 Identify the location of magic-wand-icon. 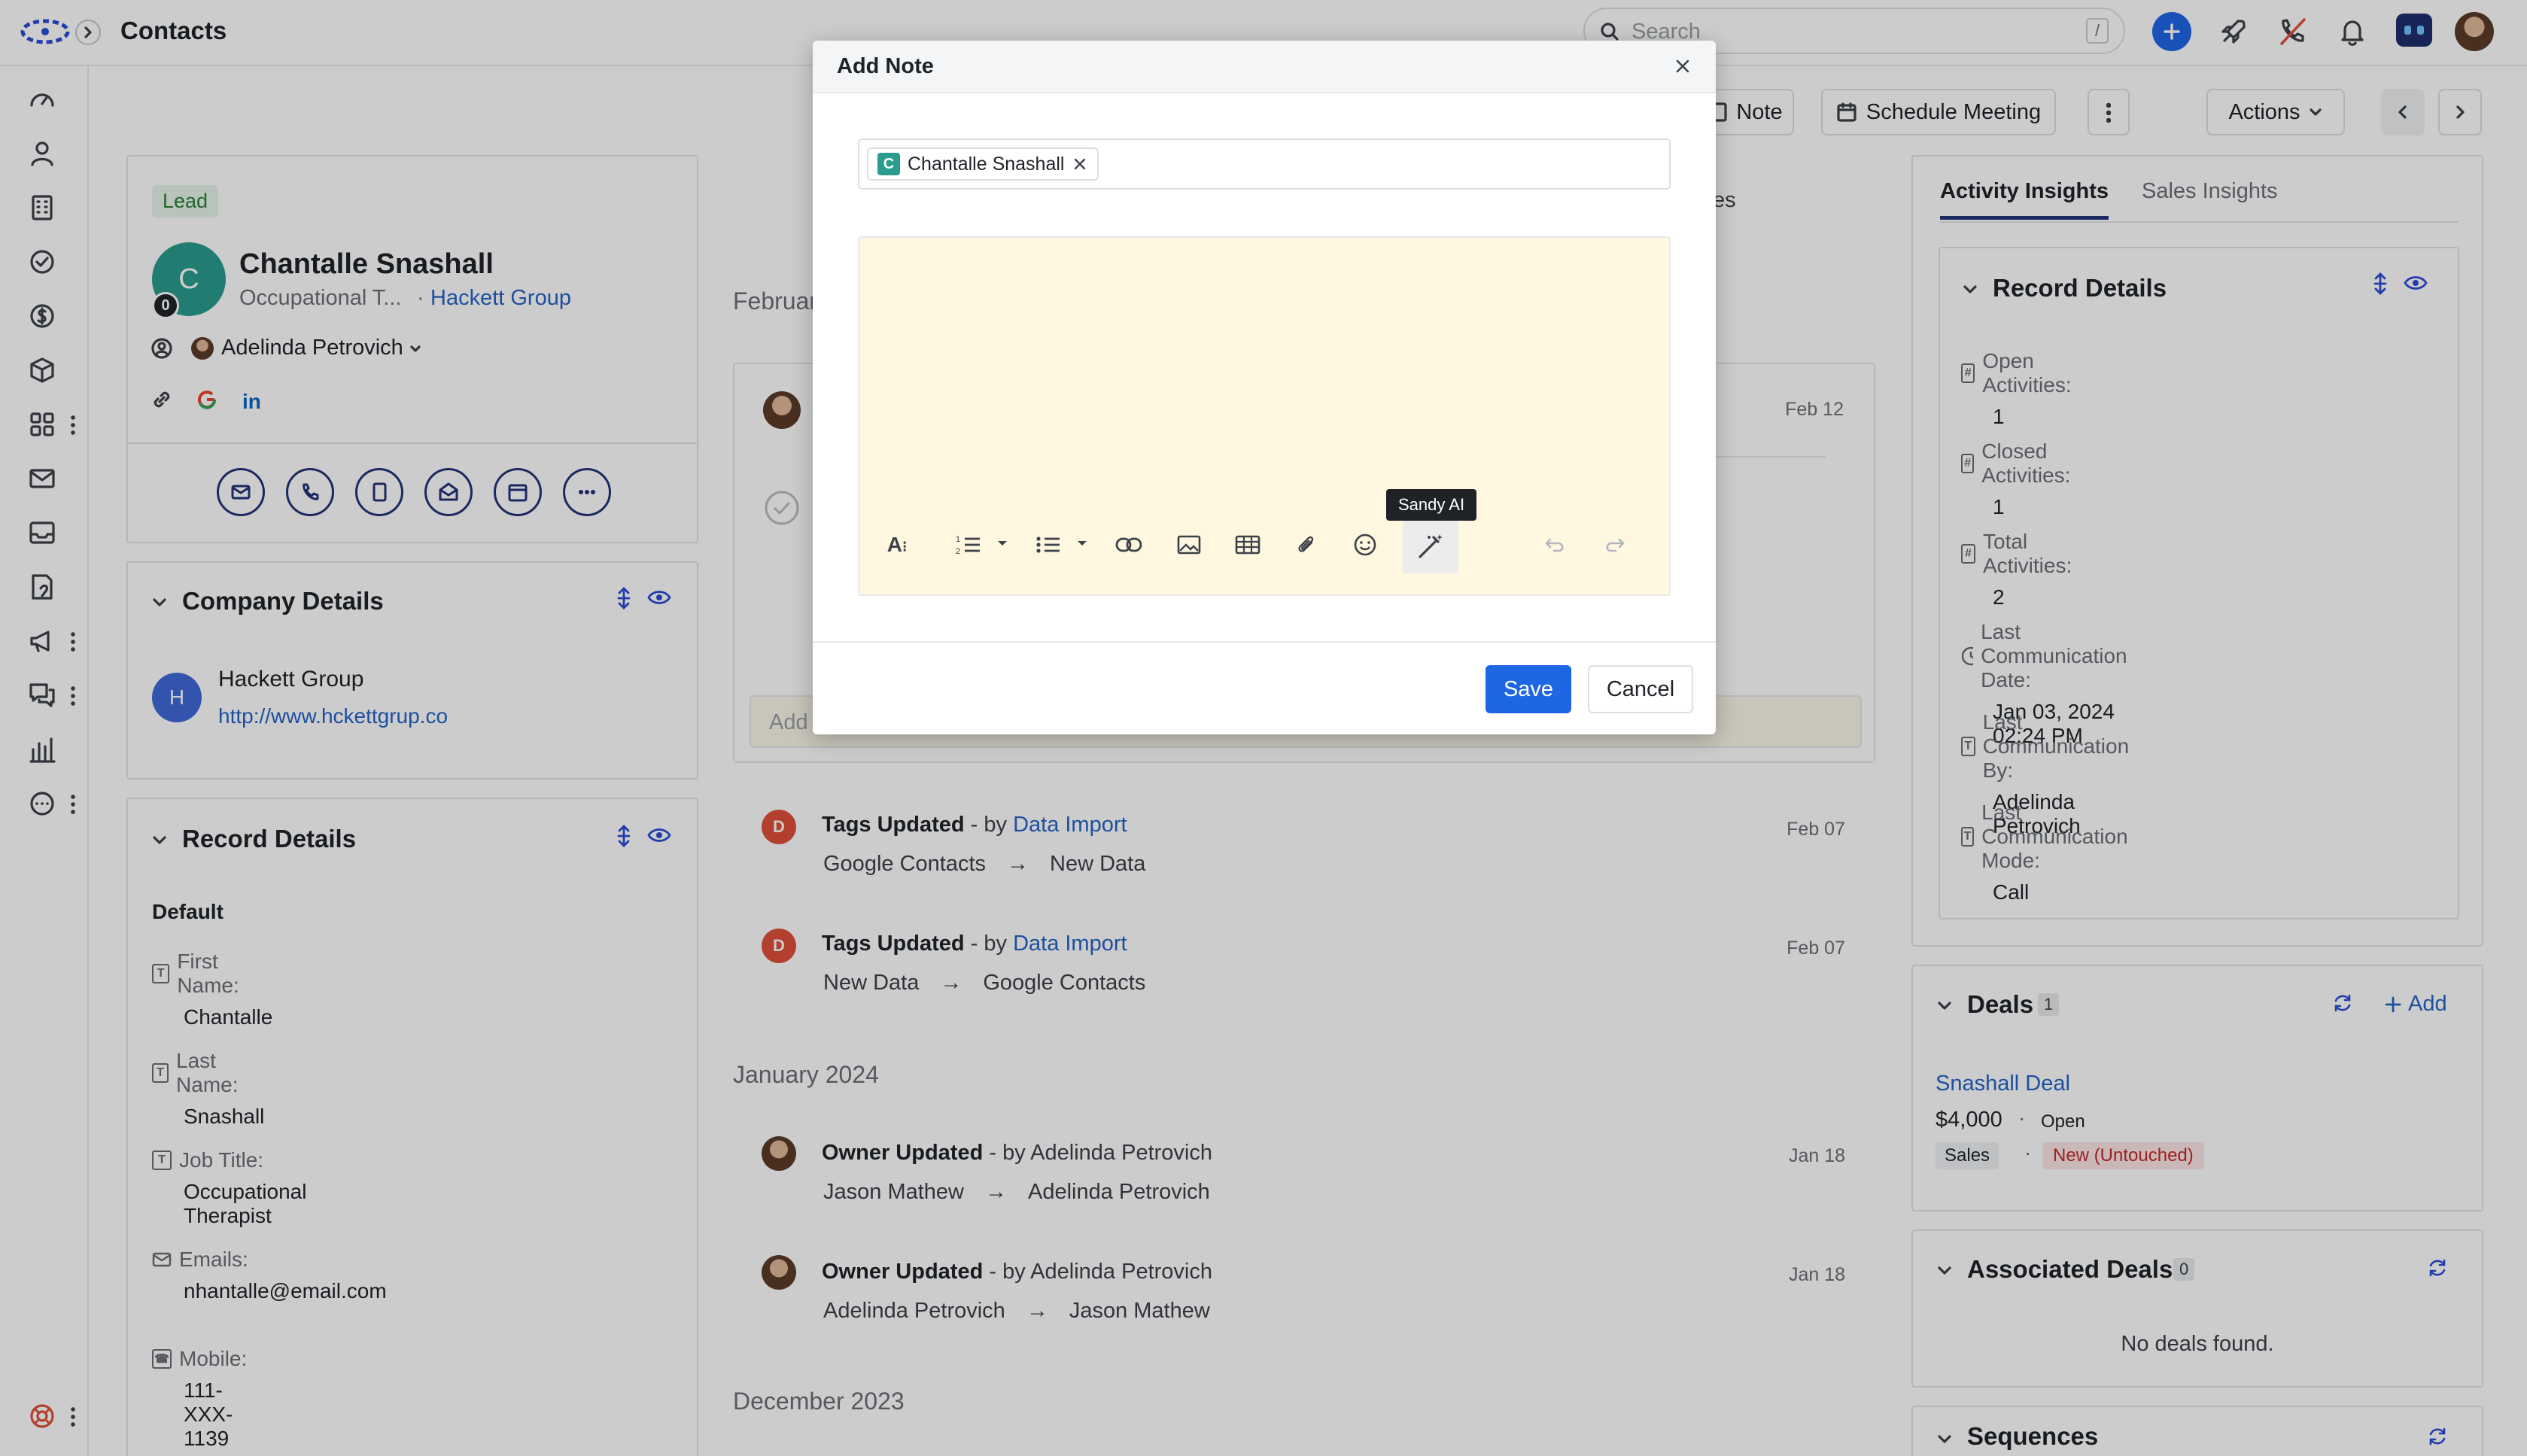
(1431, 546).